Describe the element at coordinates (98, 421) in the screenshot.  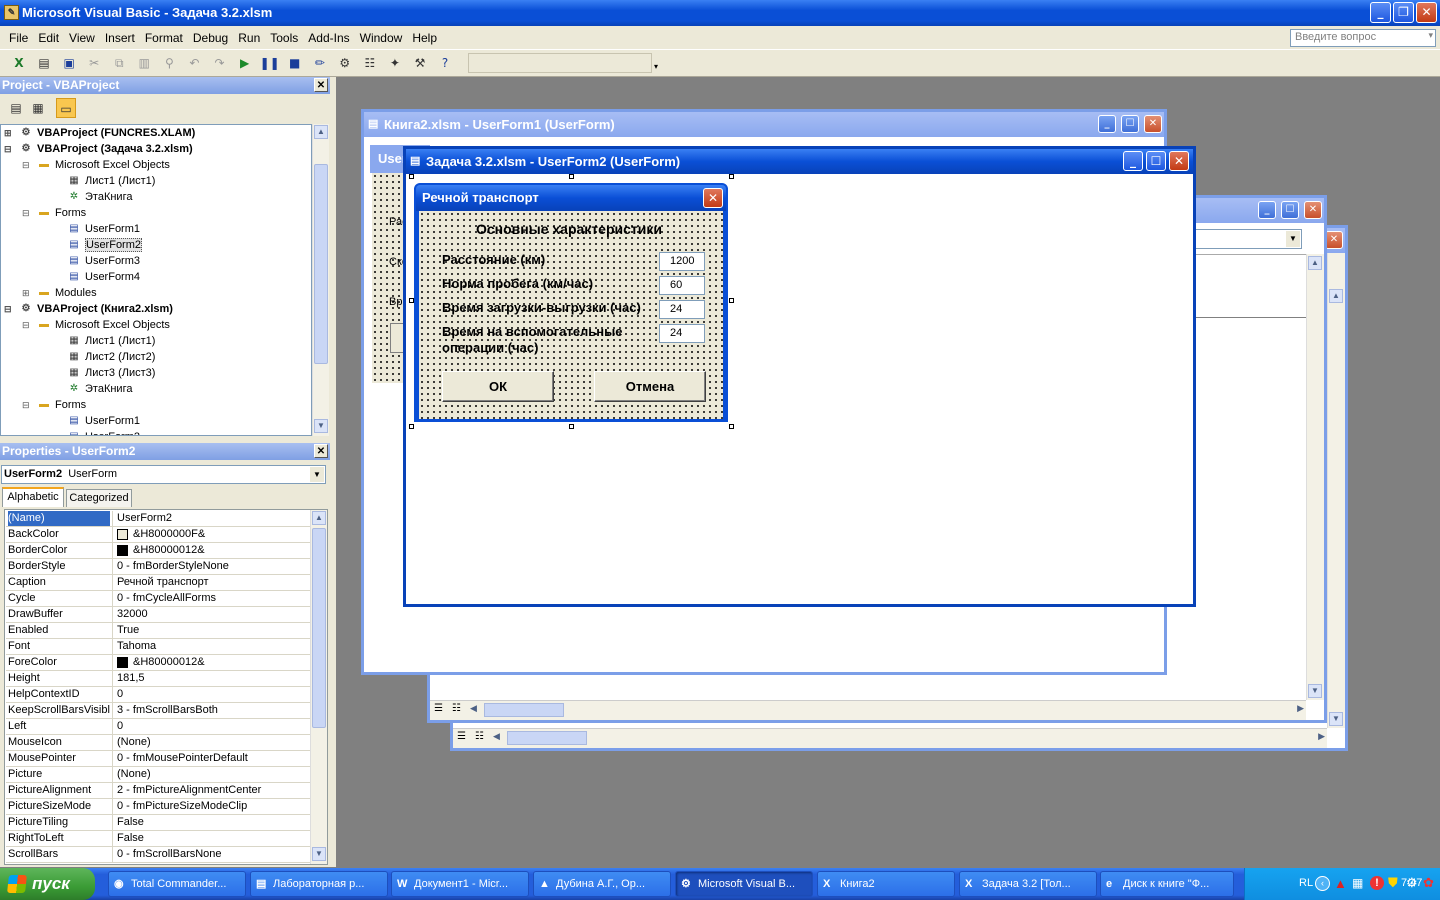
I see `tree-node: ▤ UserForm1` at that location.